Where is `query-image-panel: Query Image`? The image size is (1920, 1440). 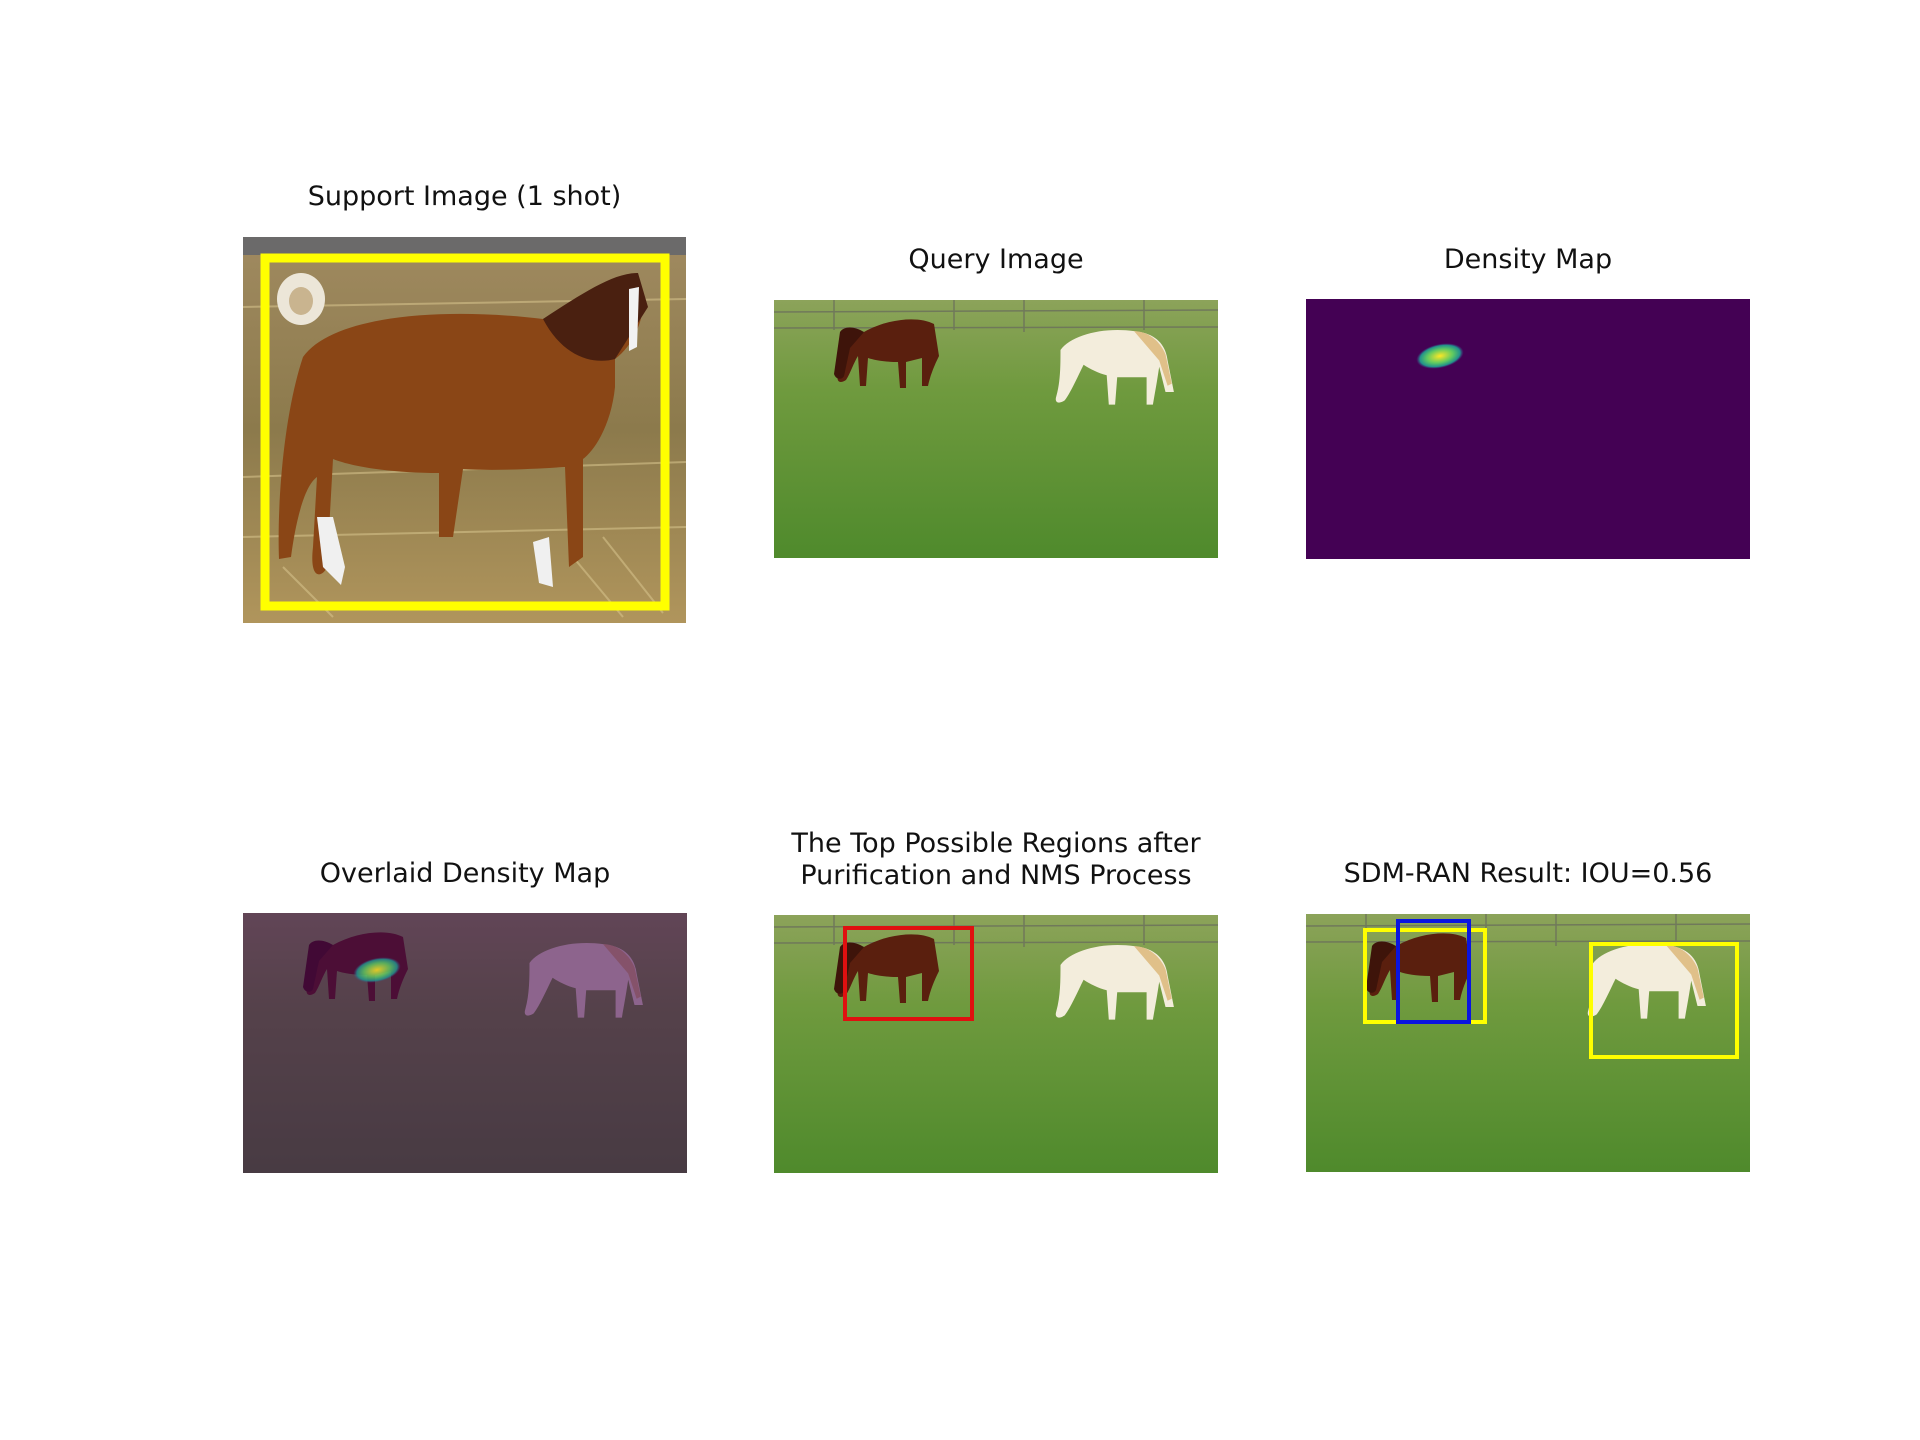 query-image-panel: Query Image is located at coordinates (996, 401).